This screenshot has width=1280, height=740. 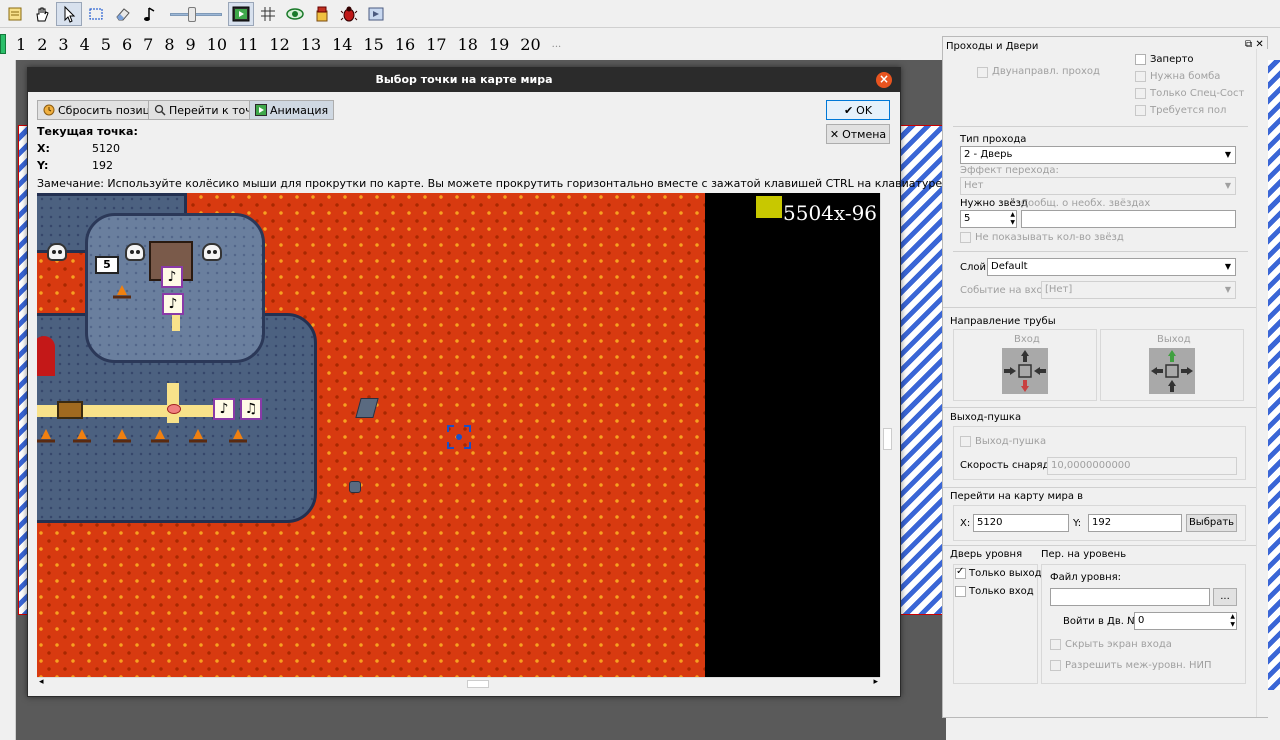 What do you see at coordinates (70, 410) in the screenshot?
I see `tank-icon` at bounding box center [70, 410].